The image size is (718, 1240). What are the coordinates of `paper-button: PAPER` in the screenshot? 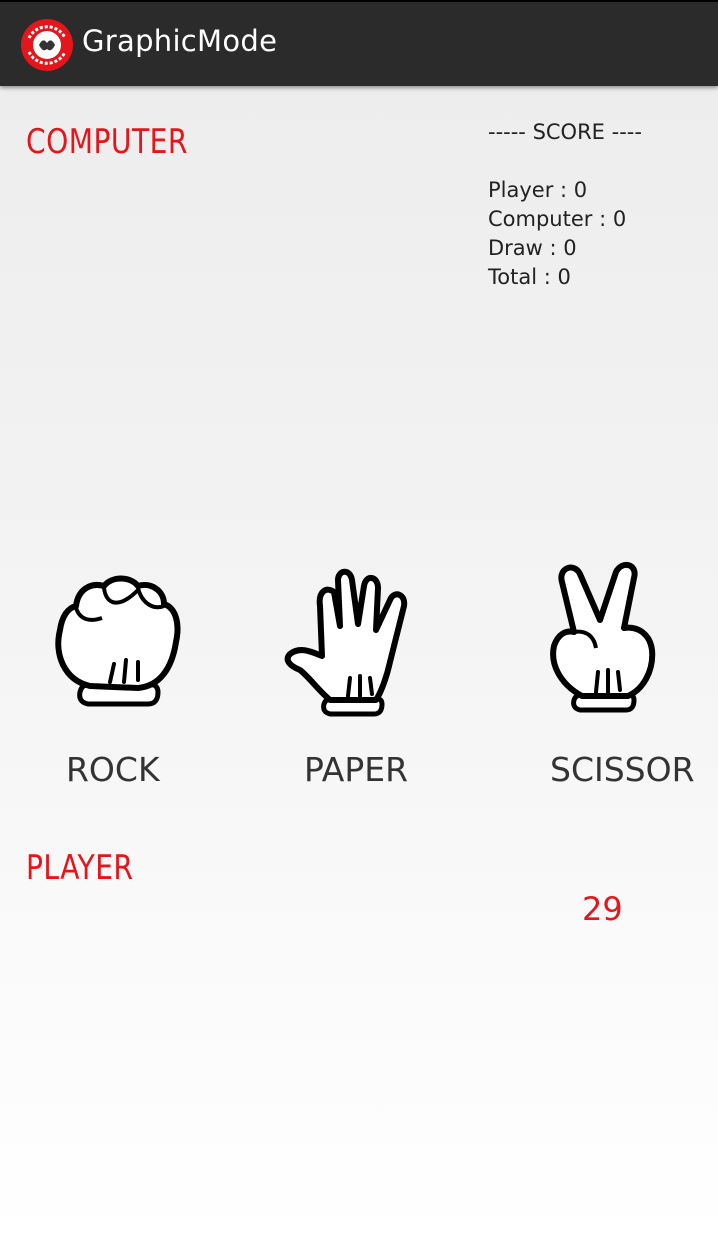 It's located at (361, 680).